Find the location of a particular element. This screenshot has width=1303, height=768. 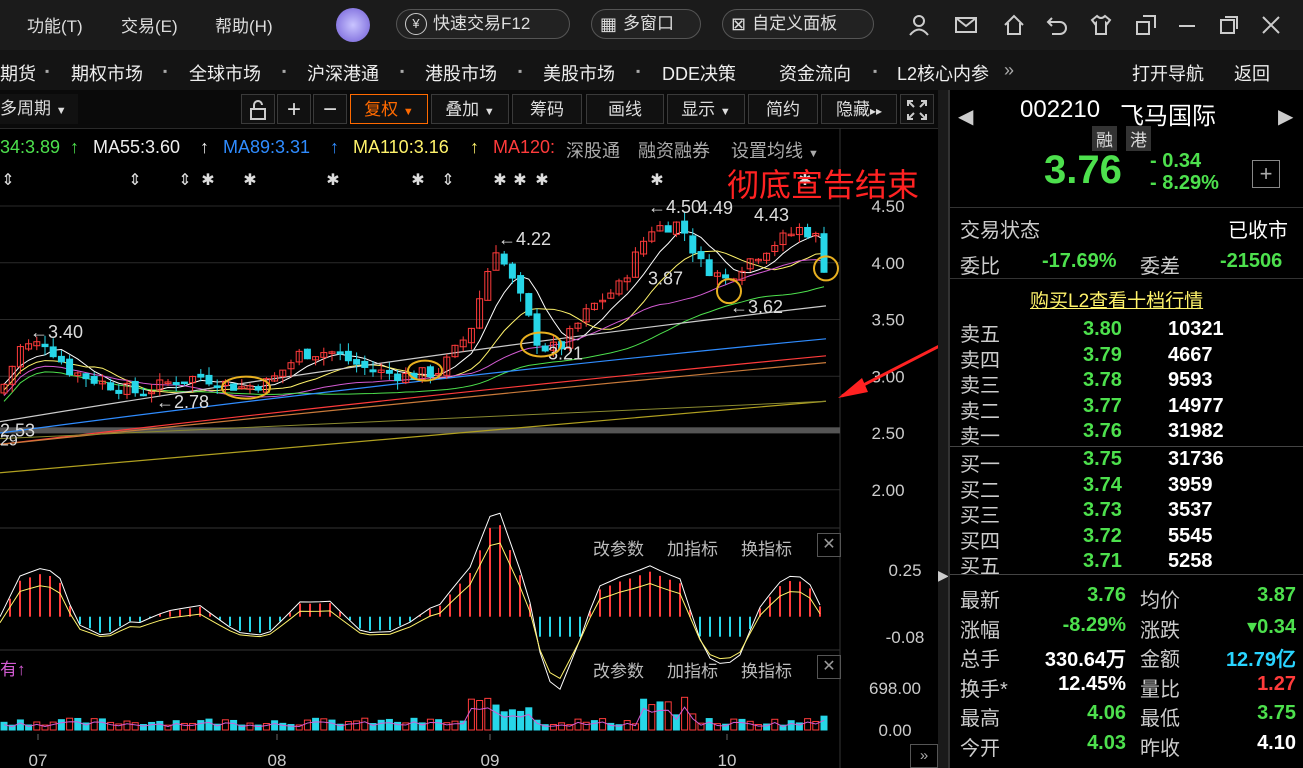

buy-level-price: 3.75 is located at coordinates (1102, 459).